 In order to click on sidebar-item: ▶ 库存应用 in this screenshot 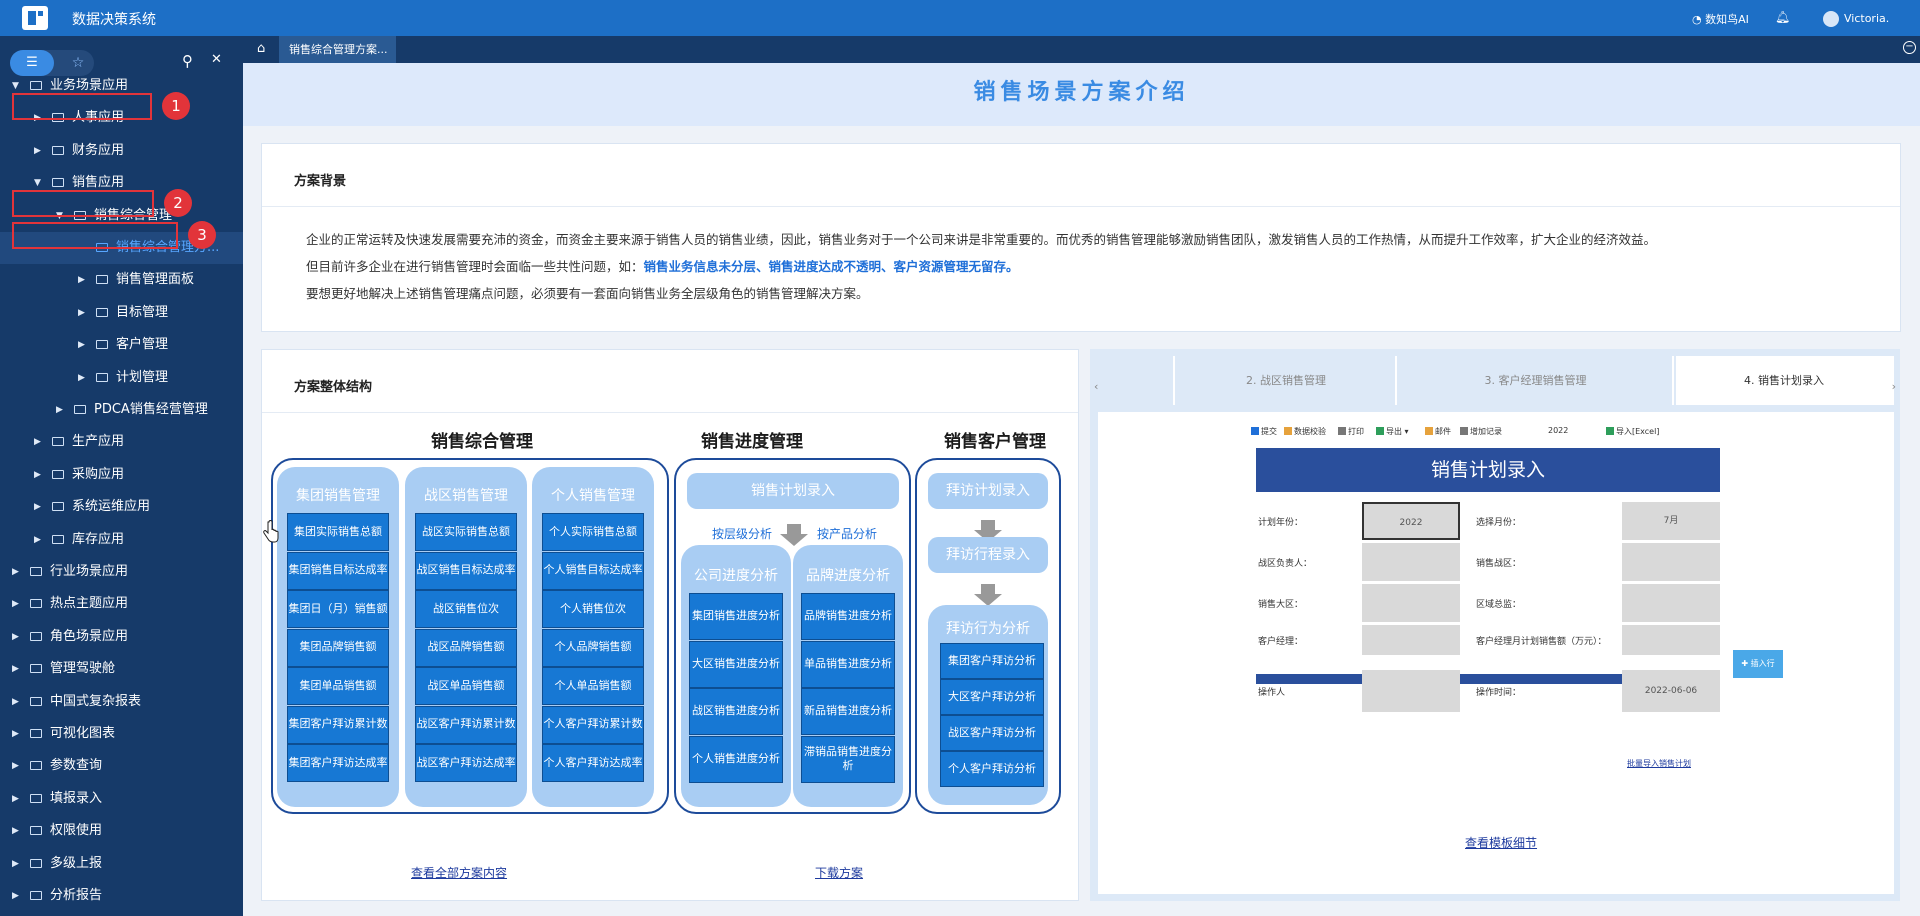, I will do `click(121, 540)`.